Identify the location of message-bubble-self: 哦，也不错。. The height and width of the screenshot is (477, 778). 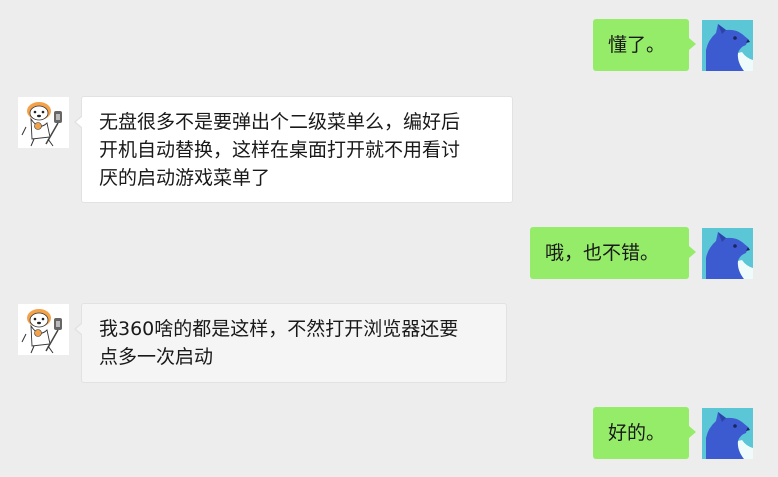
(613, 253).